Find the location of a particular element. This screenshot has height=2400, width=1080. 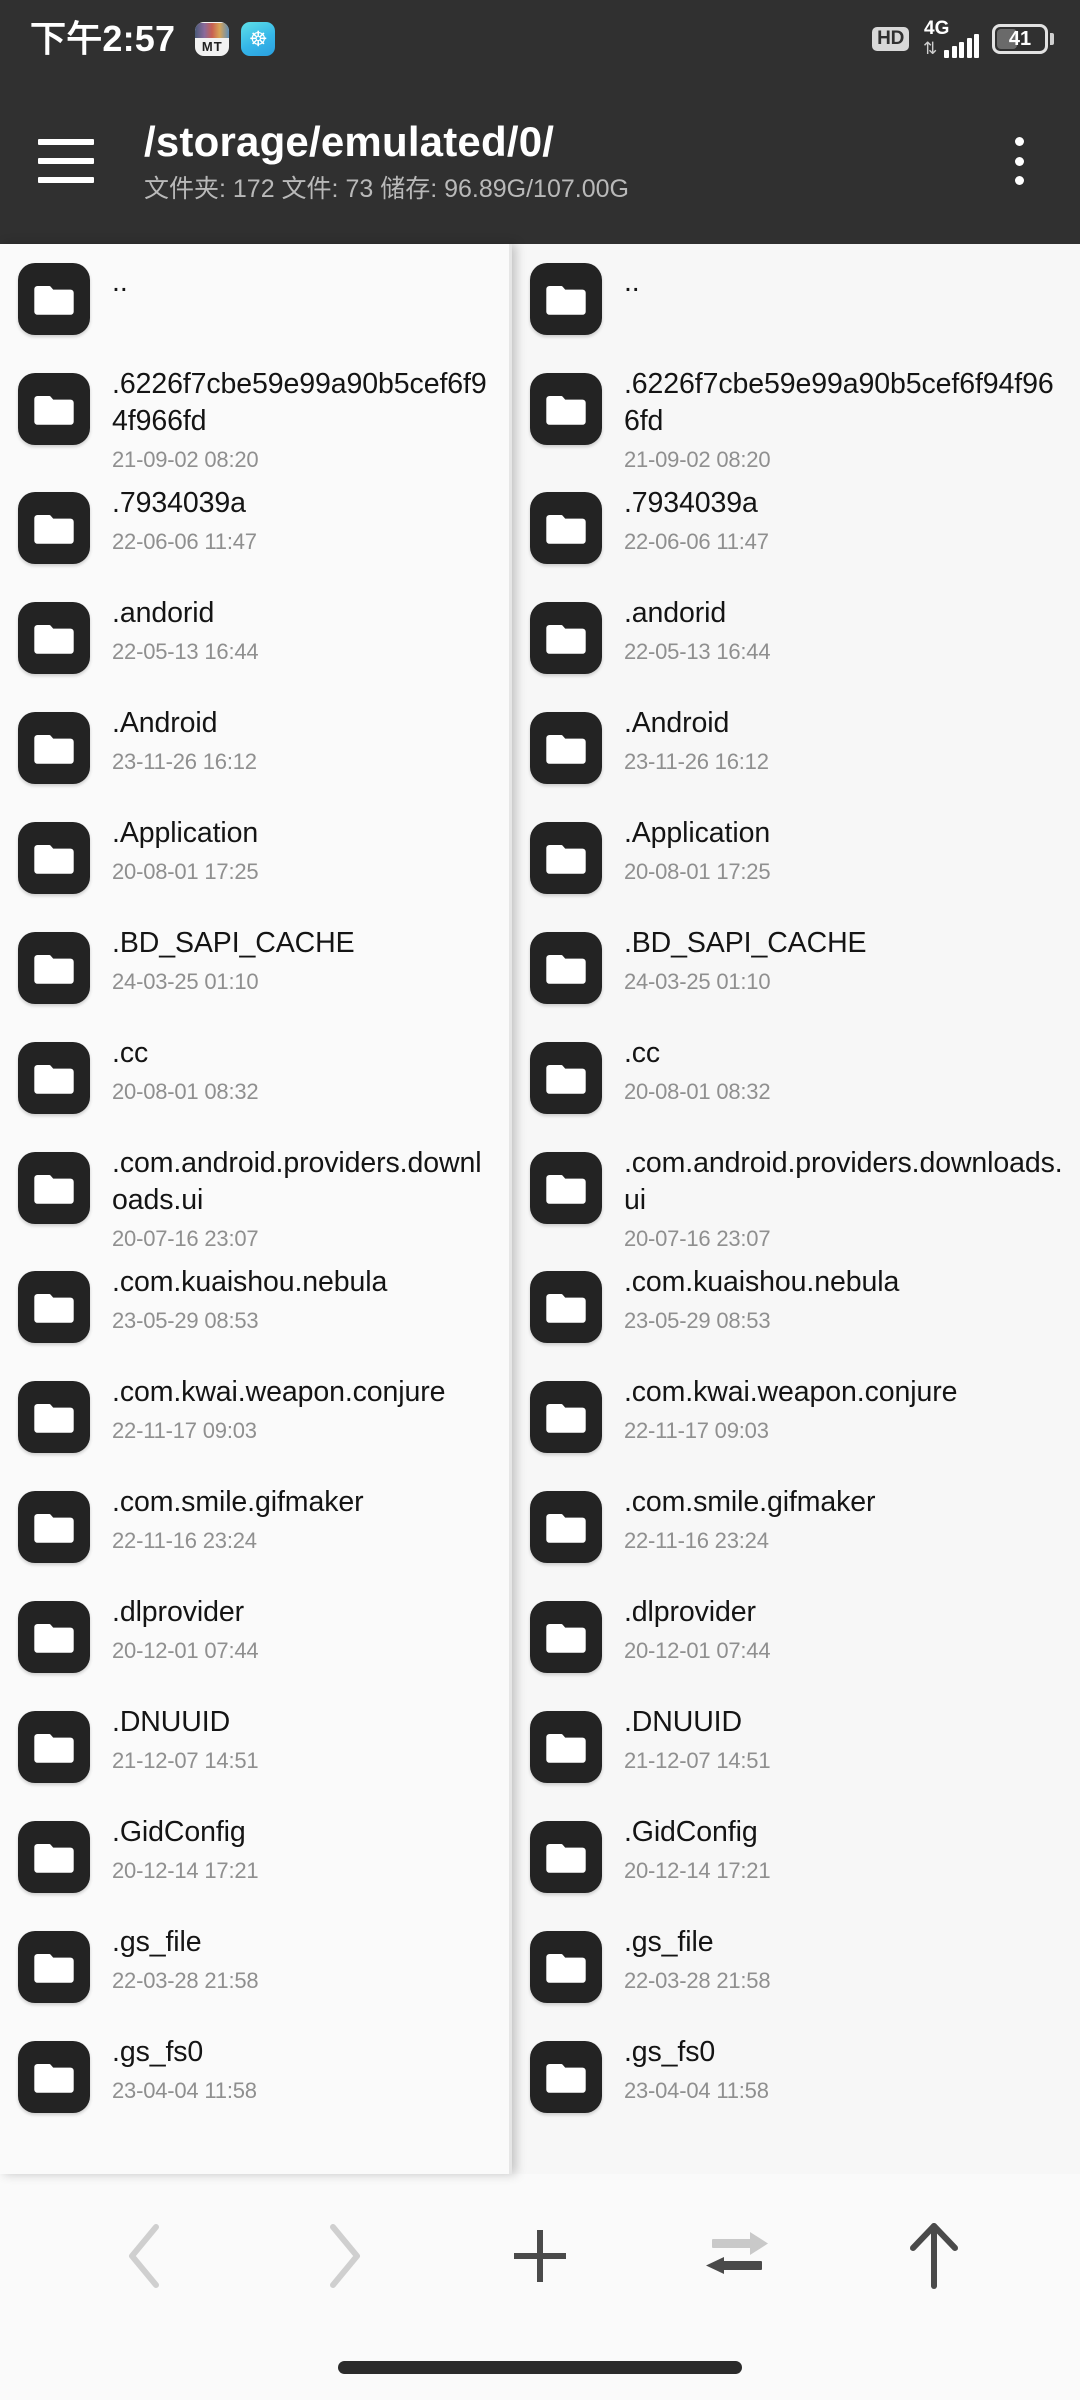

file-date: 24-03-25 01:10 is located at coordinates (185, 981).